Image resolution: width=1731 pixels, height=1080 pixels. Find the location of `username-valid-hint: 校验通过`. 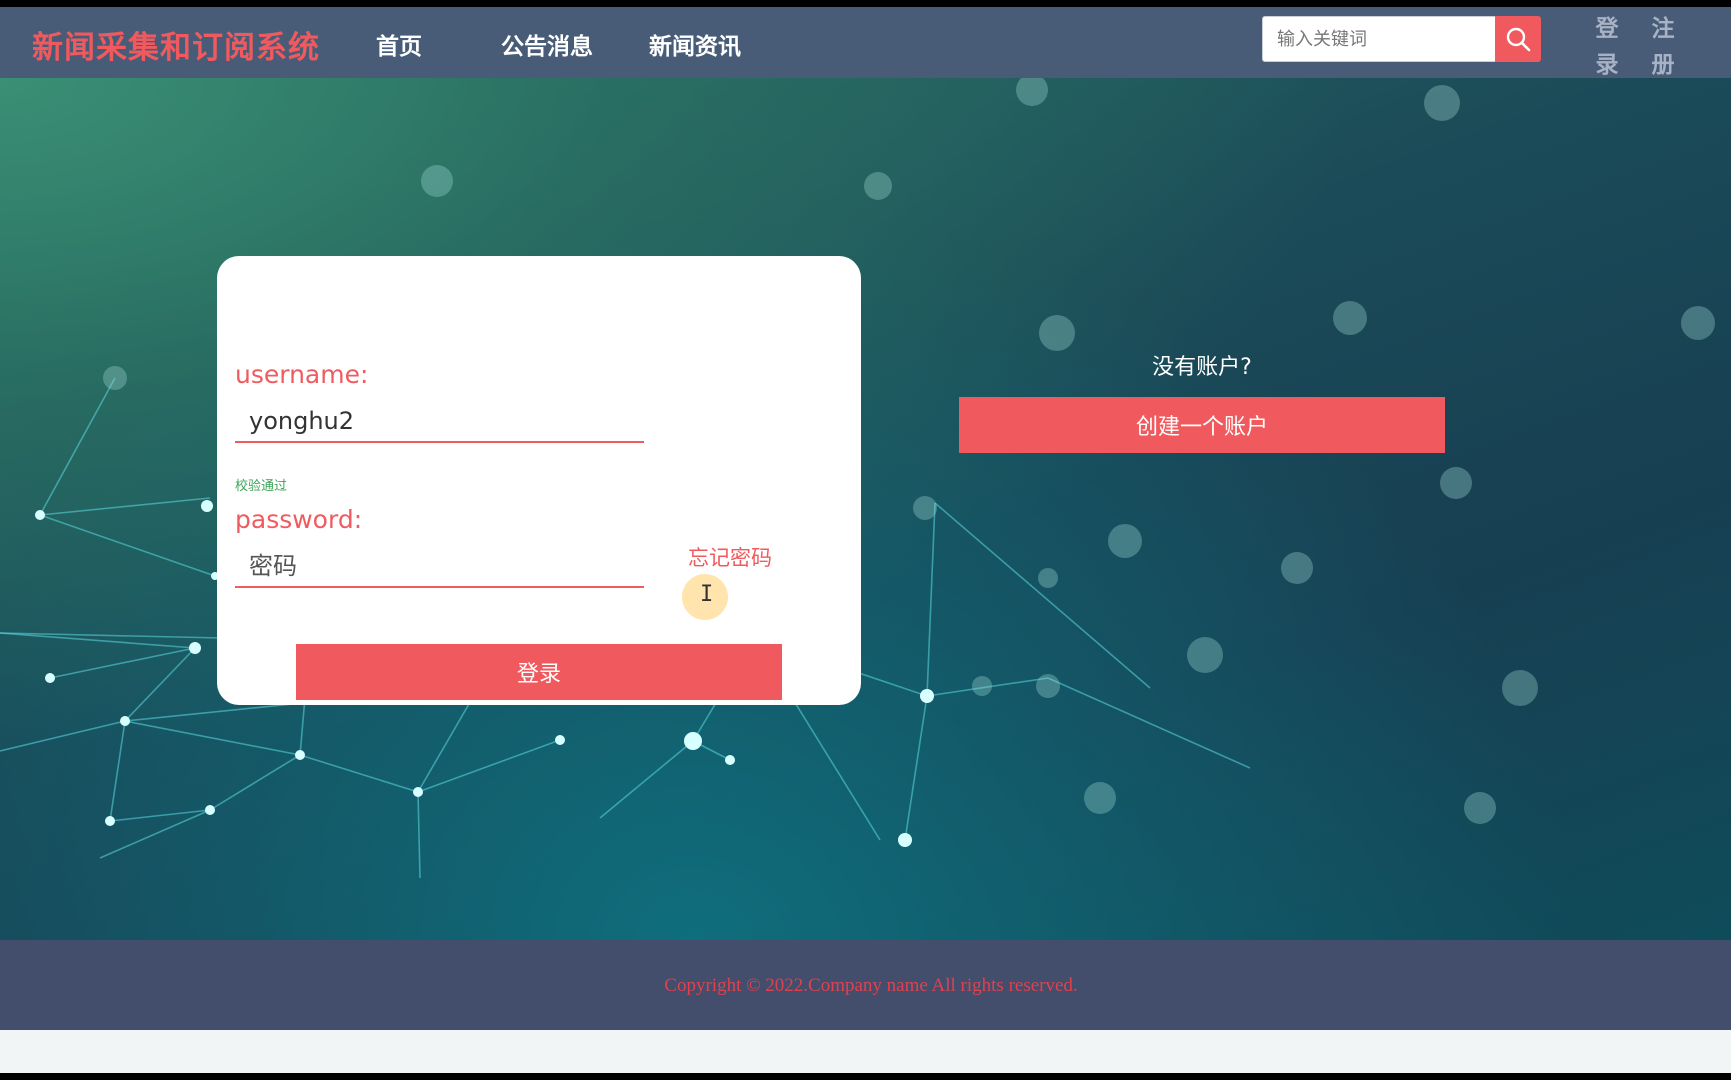

username-valid-hint: 校验通过 is located at coordinates (261, 486).